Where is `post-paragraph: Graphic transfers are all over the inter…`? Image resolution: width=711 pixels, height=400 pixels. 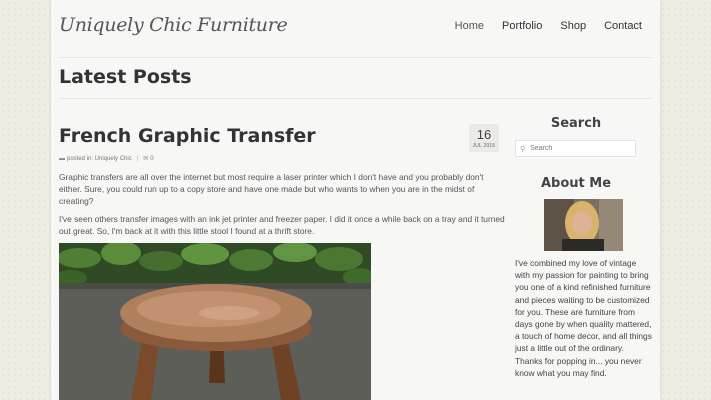 post-paragraph: Graphic transfers are all over the inter… is located at coordinates (271, 189).